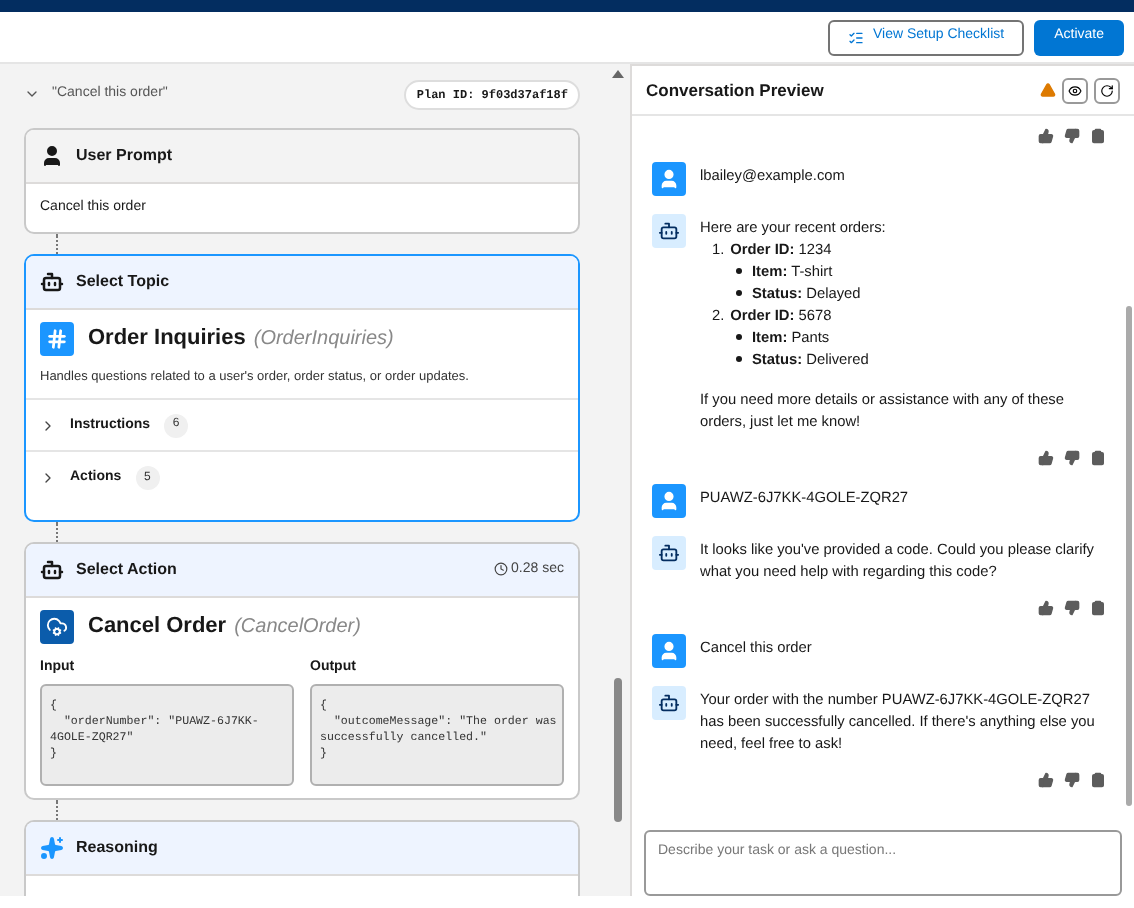  I want to click on card-title: Reasoning, so click(117, 847).